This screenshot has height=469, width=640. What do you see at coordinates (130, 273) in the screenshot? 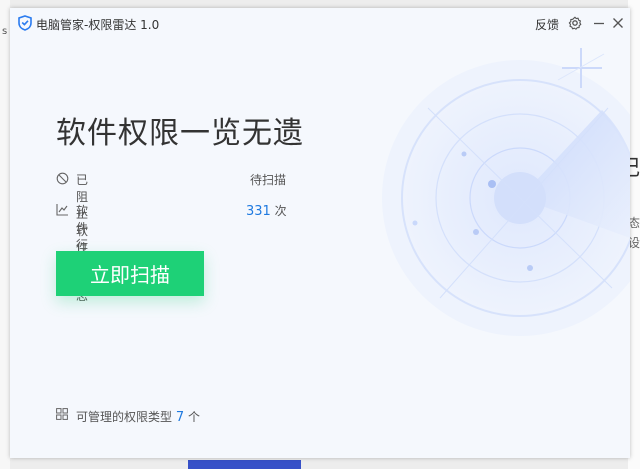
I see `scan-now-button: 立即扫描` at bounding box center [130, 273].